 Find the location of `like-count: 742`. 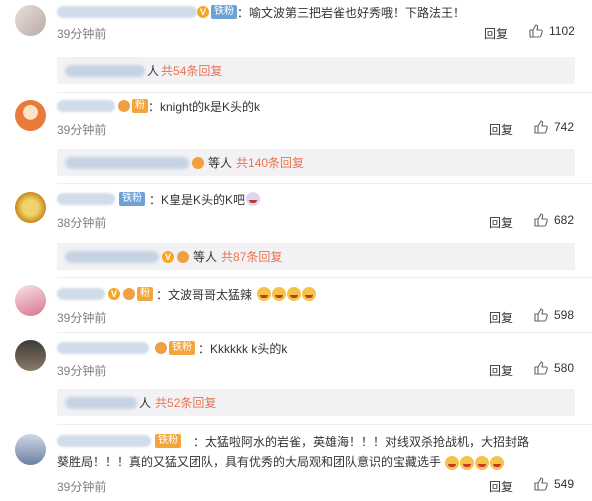

like-count: 742 is located at coordinates (564, 127).